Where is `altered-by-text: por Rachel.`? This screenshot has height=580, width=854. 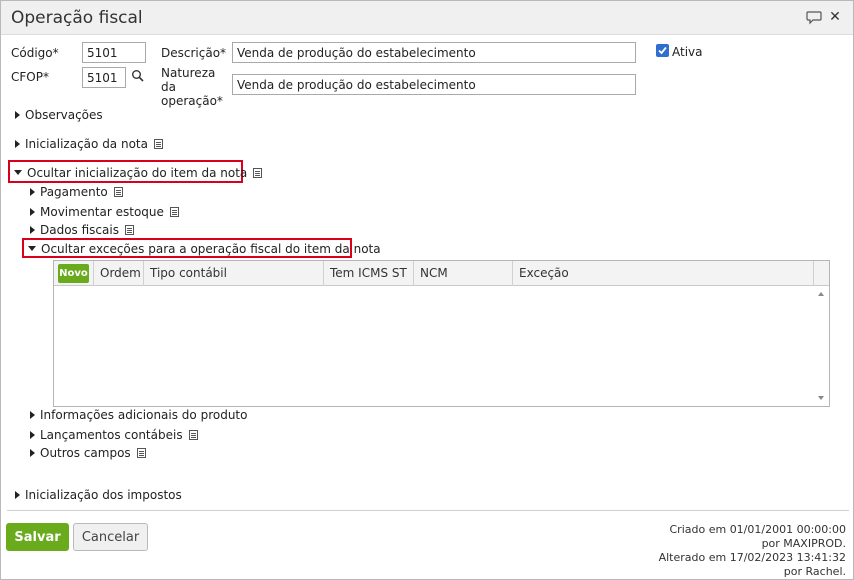 altered-by-text: por Rachel. is located at coordinates (814, 571).